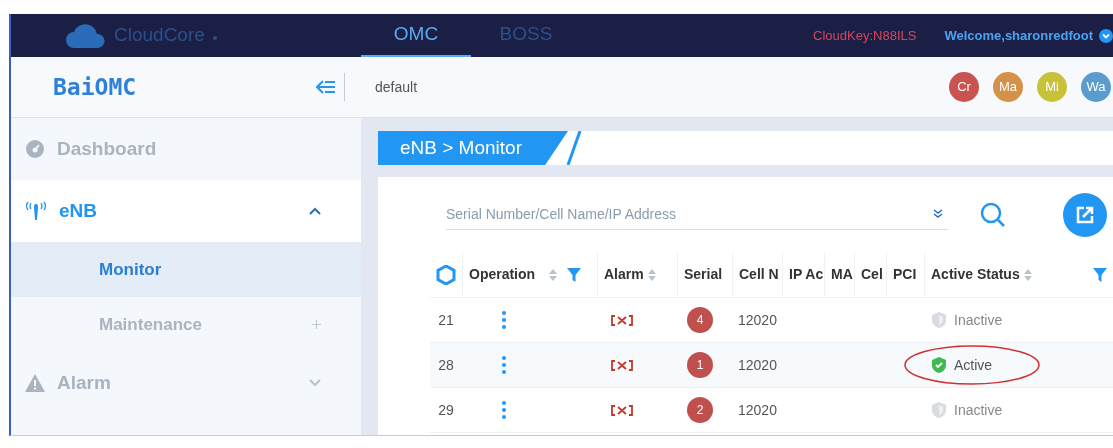 The height and width of the screenshot is (448, 1113). Describe the element at coordinates (700, 365) in the screenshot. I see `alarm-count: 1` at that location.